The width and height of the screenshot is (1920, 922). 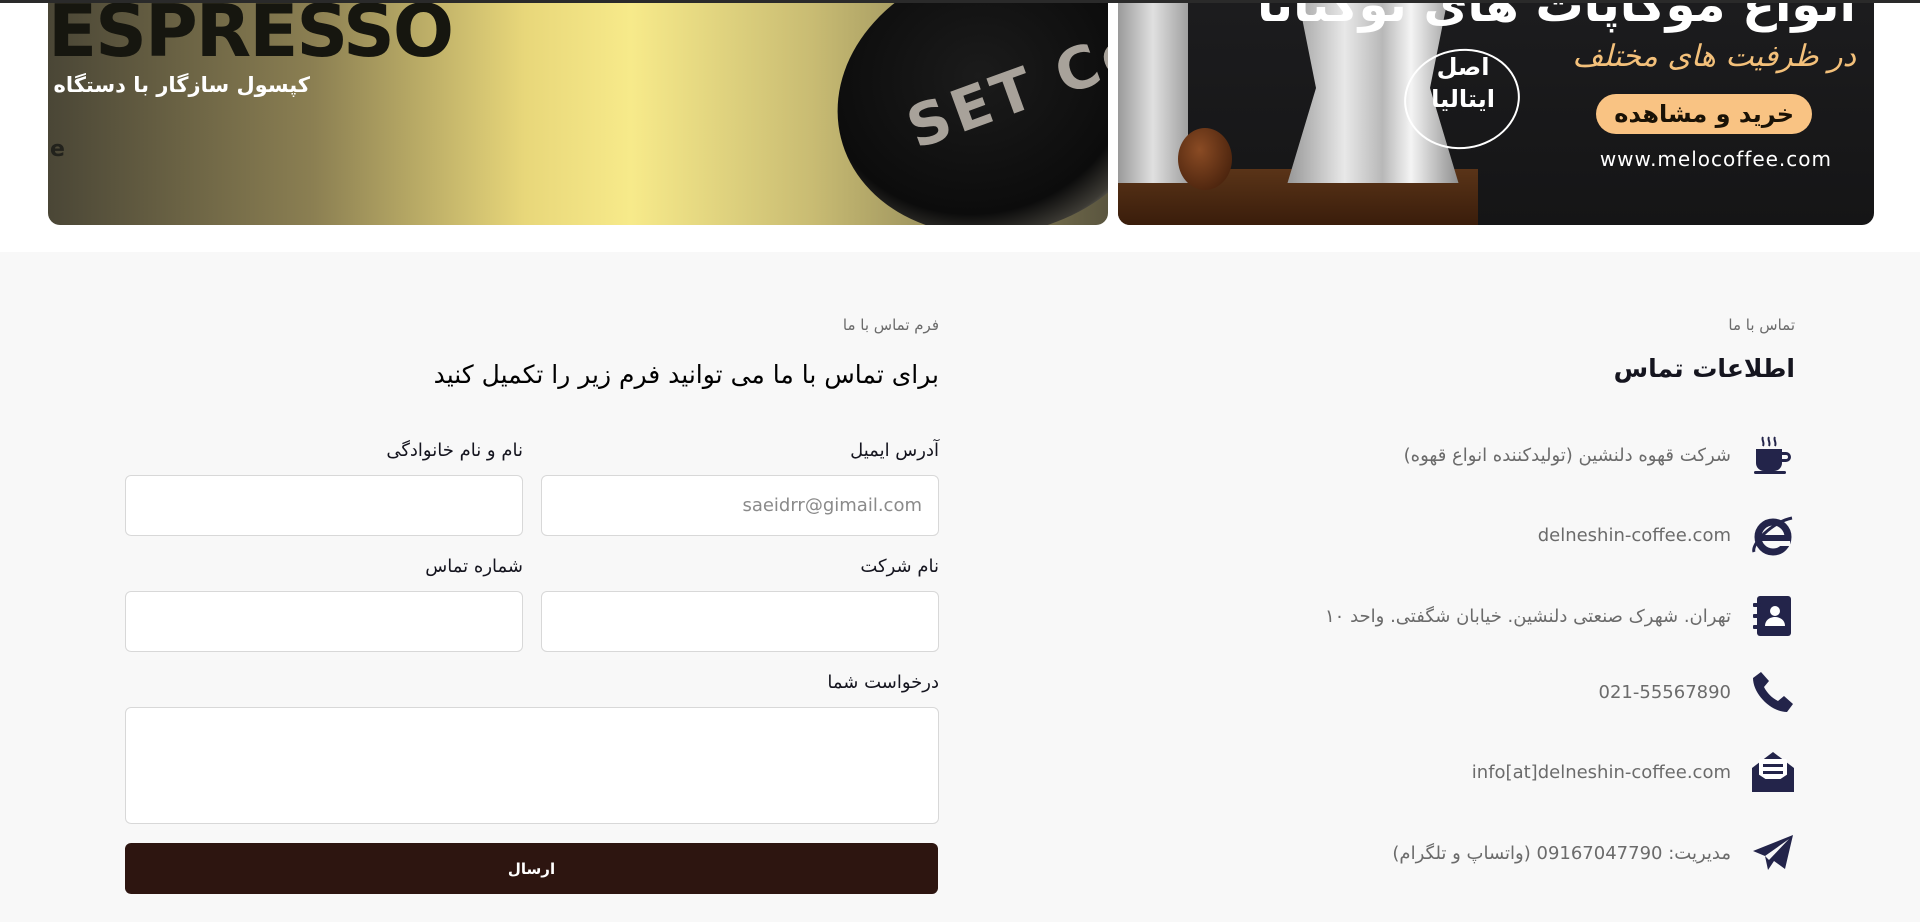 I want to click on company-label: نام شرکت, so click(x=899, y=566).